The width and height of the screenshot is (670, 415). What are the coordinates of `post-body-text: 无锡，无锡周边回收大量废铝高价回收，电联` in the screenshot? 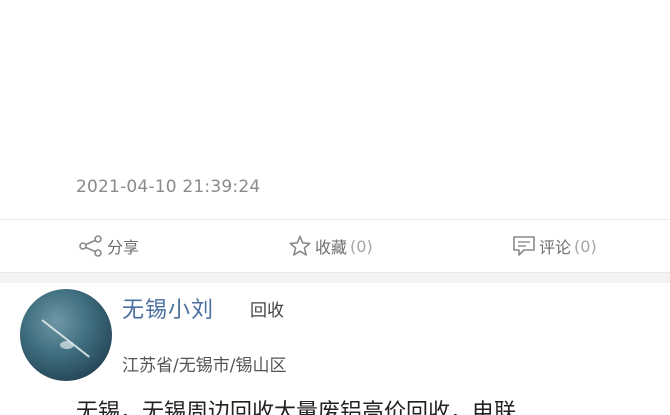 It's located at (296, 404).